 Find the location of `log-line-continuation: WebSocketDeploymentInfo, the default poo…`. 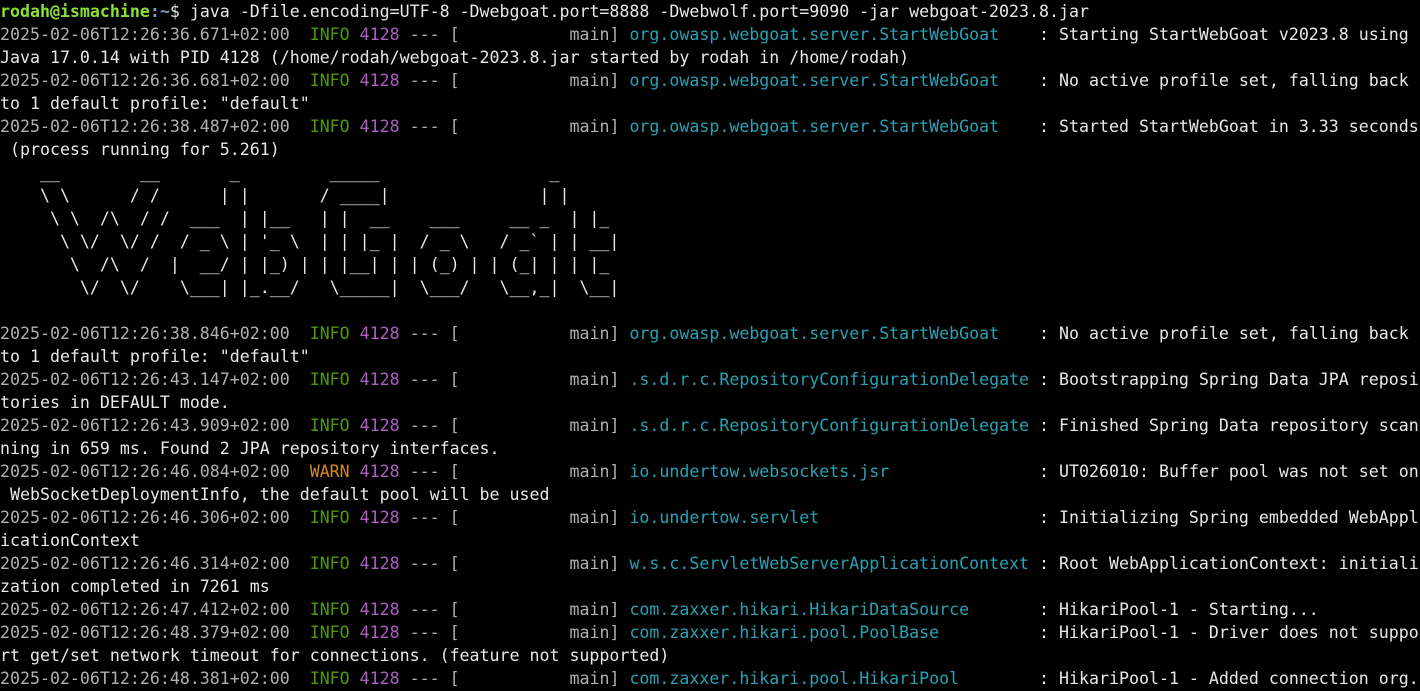

log-line-continuation: WebSocketDeploymentInfo, the default poo… is located at coordinates (275, 494).